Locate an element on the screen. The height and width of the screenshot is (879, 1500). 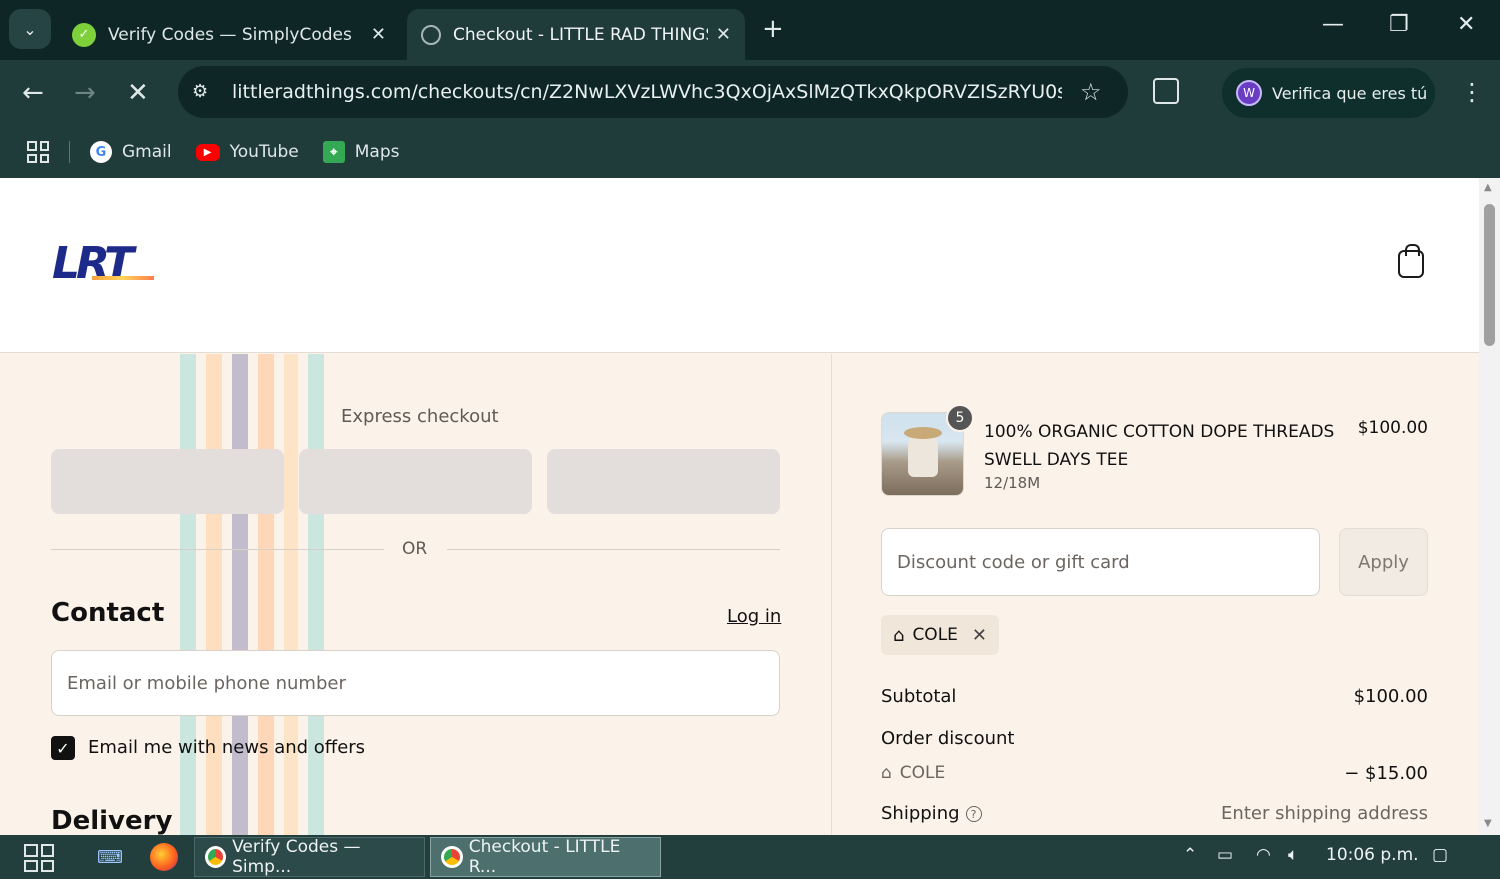
battery-icon: ▭ is located at coordinates (1225, 855).